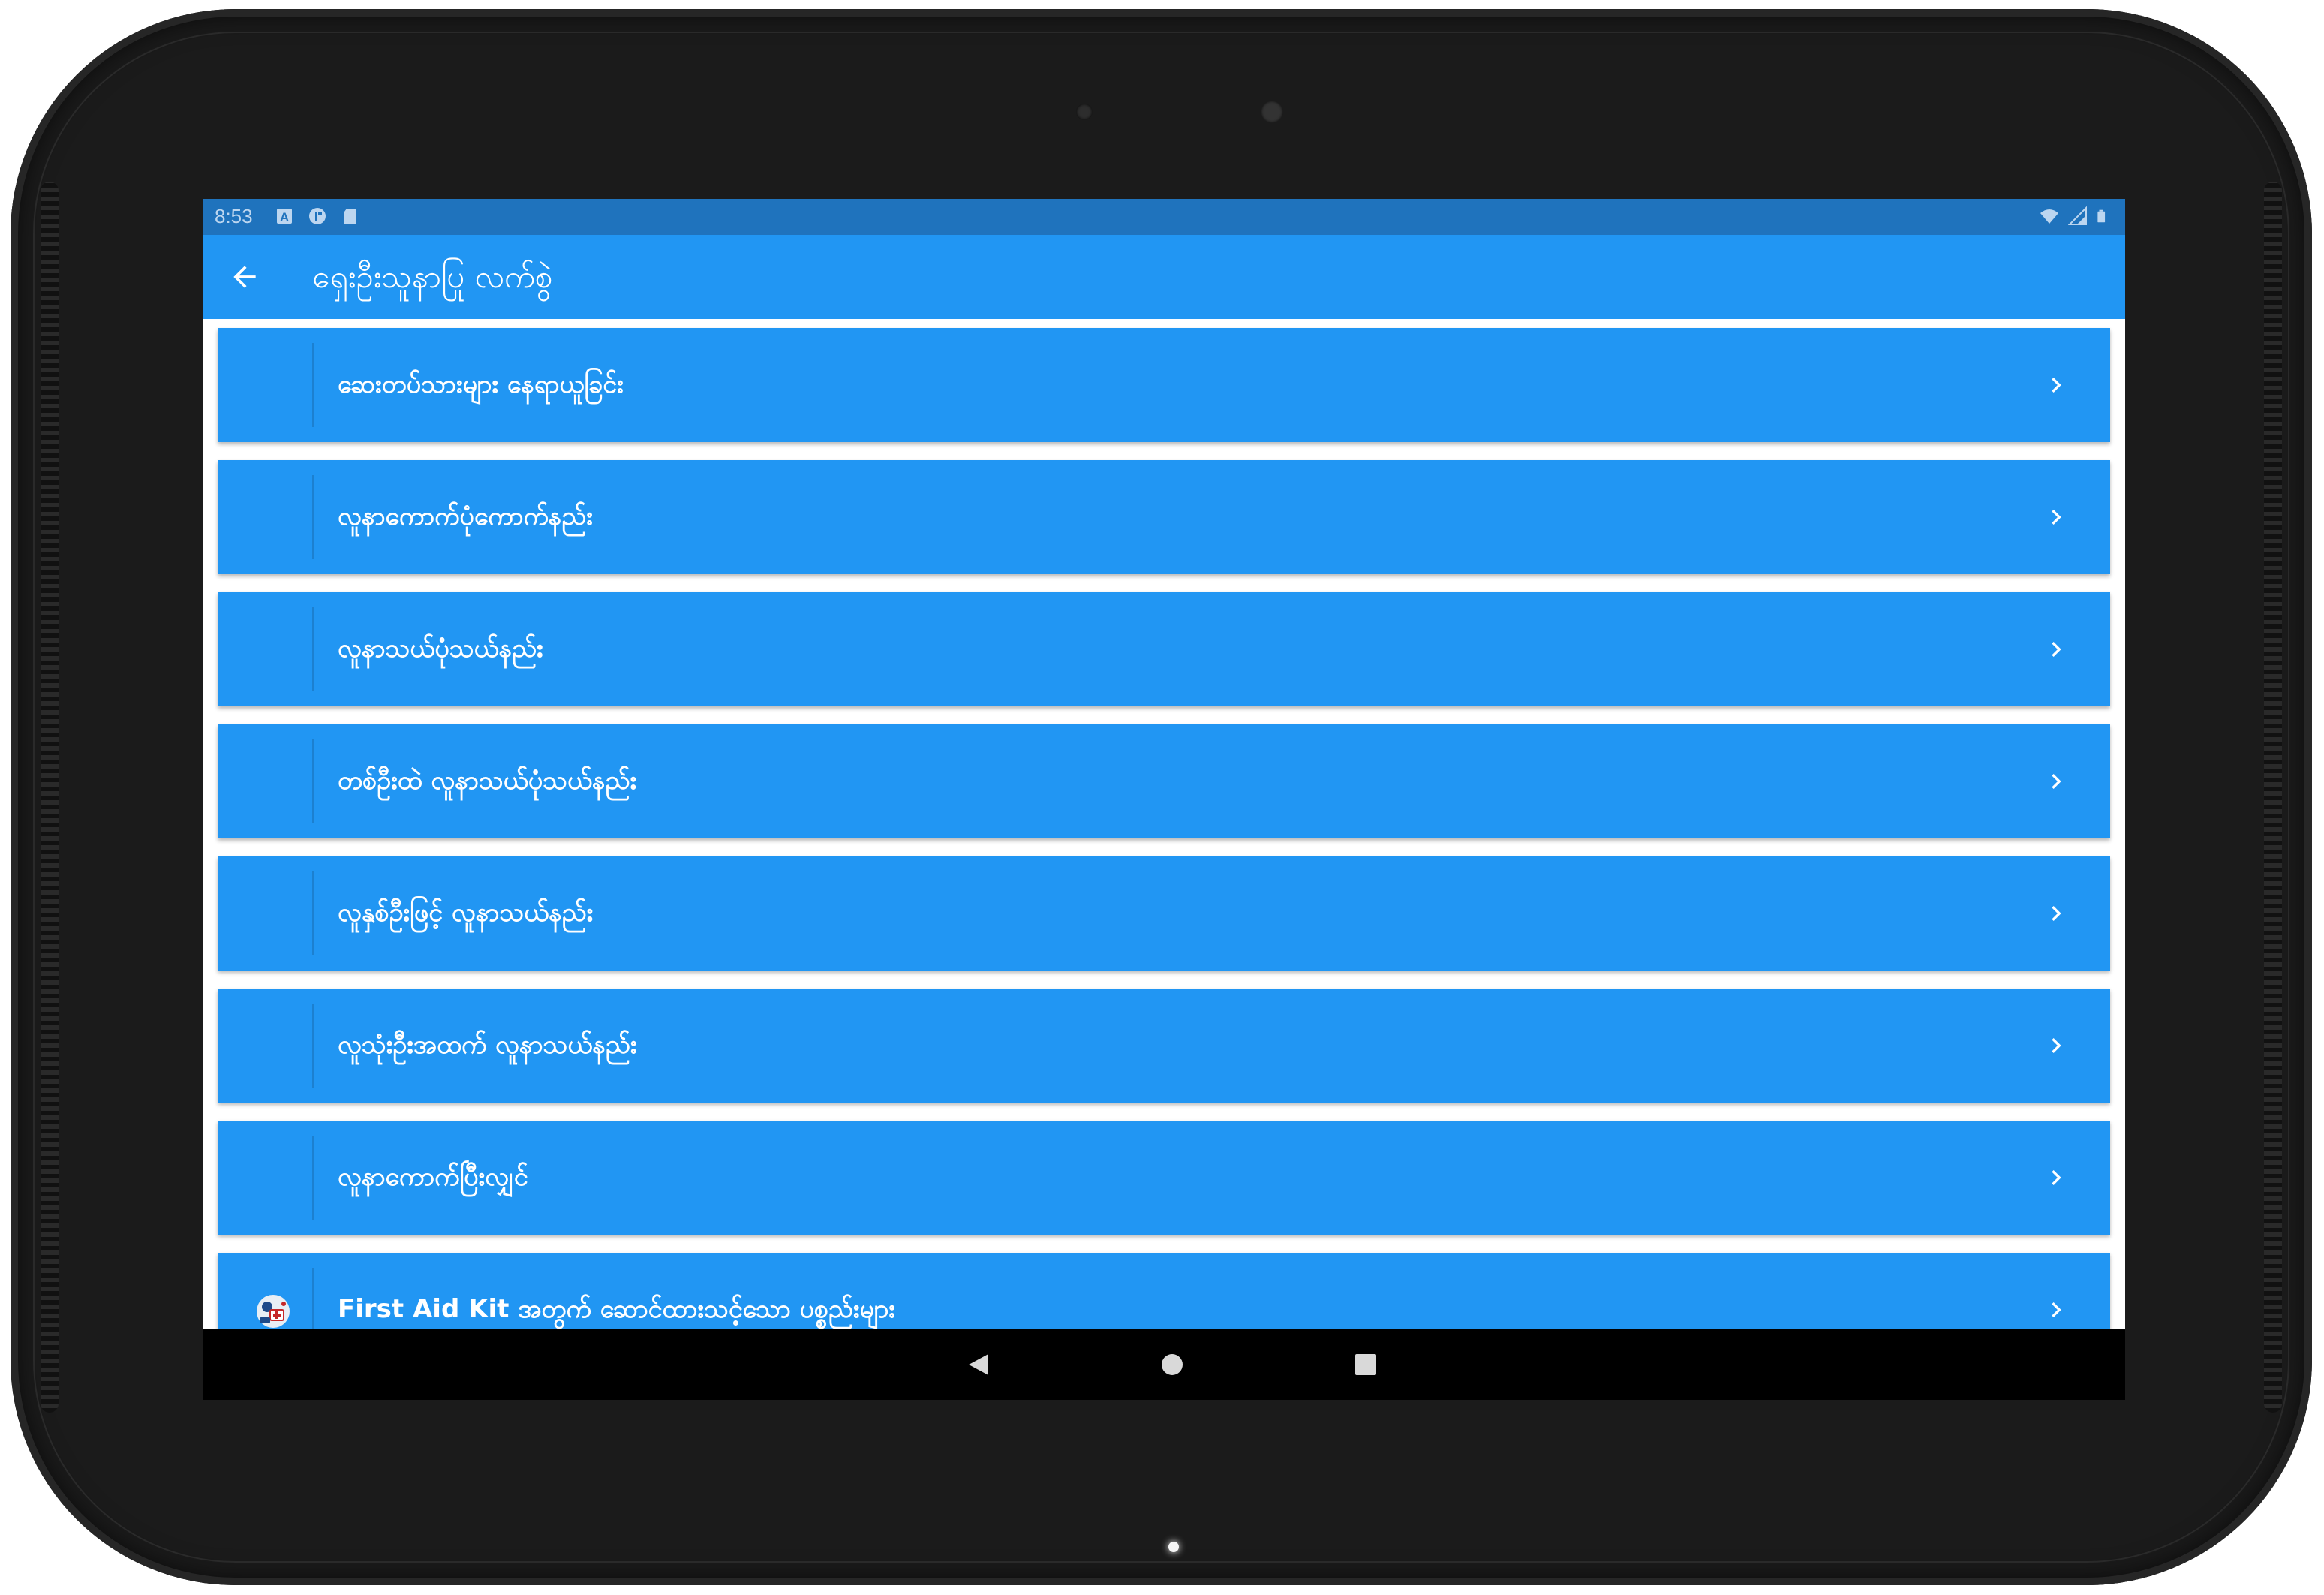 The image size is (2324, 1595). Describe the element at coordinates (2273, 797) in the screenshot. I see `right-speaker-grille` at that location.